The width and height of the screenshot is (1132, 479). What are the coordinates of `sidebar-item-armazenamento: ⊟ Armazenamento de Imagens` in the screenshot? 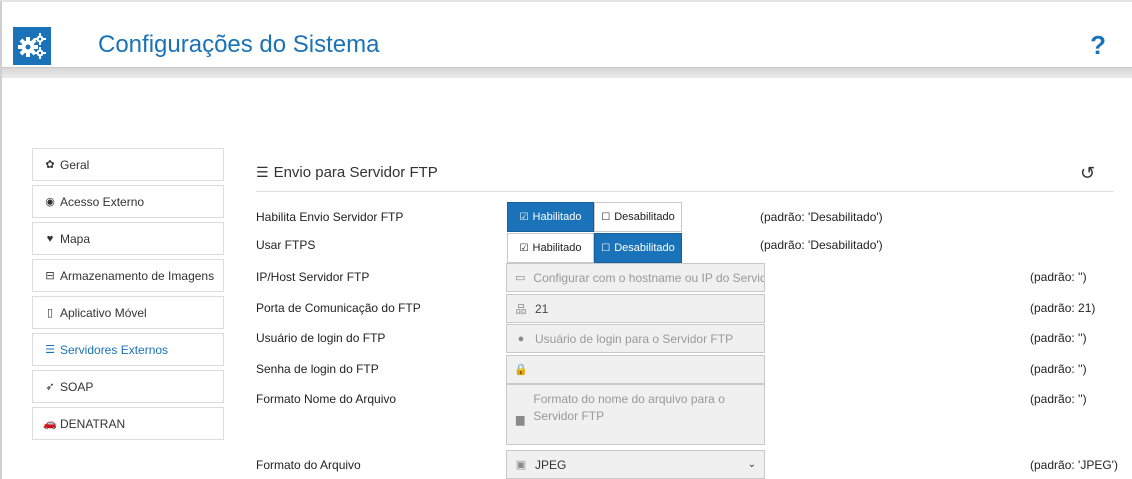 It's located at (128, 275).